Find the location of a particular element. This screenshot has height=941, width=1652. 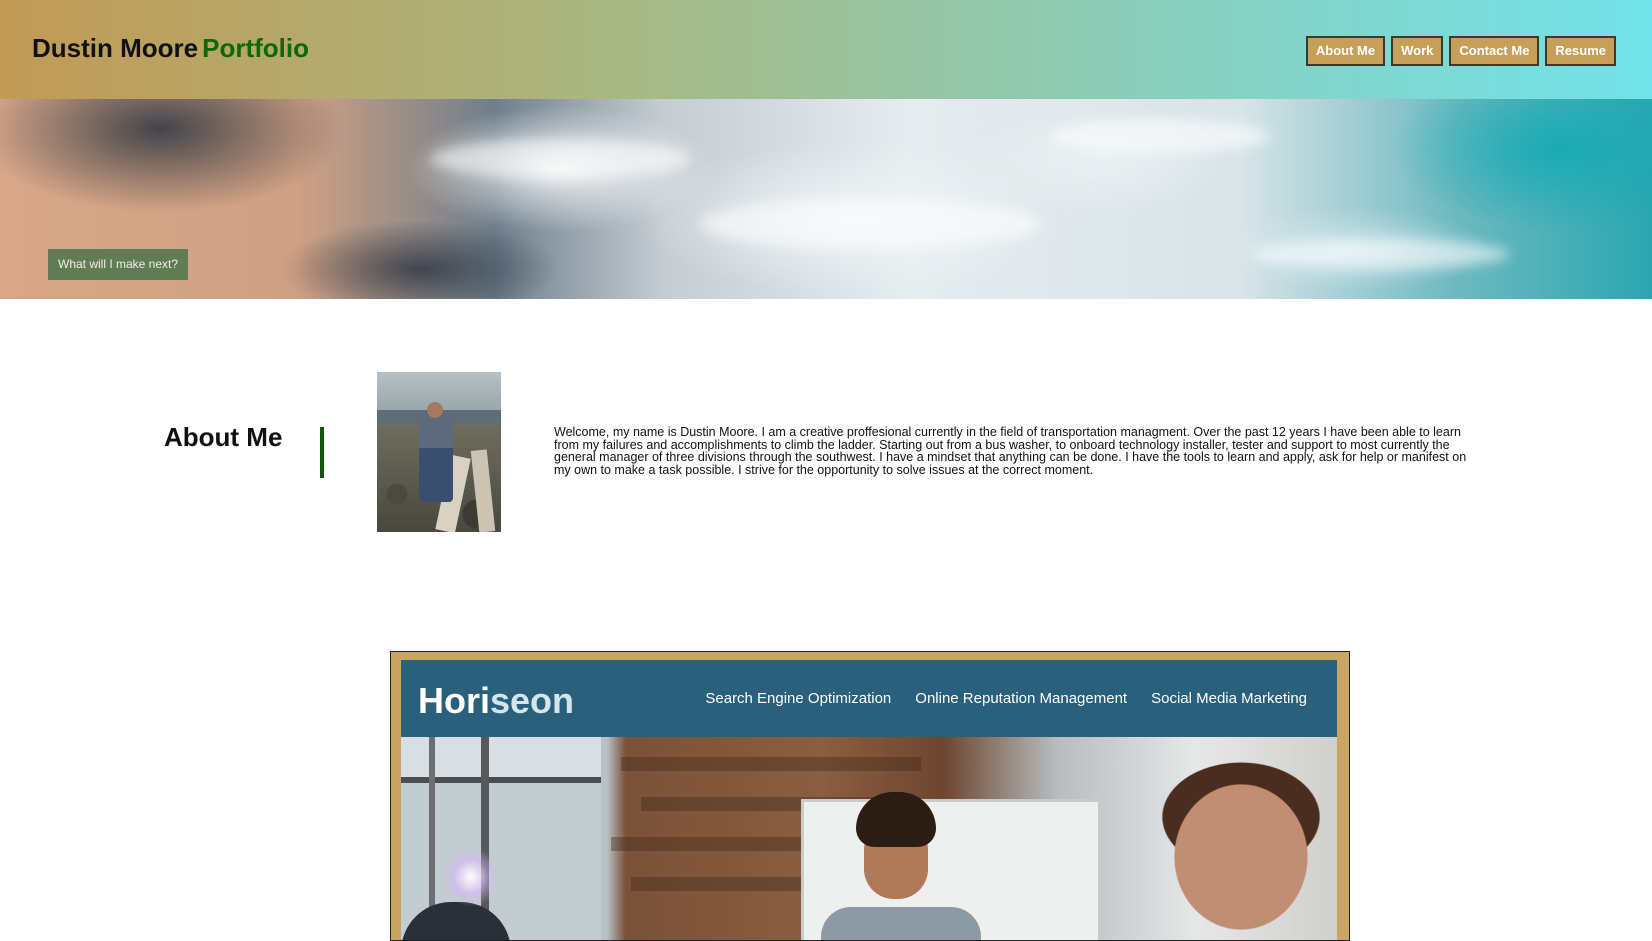

horiseon-logo: Horiseon is located at coordinates (496, 701).